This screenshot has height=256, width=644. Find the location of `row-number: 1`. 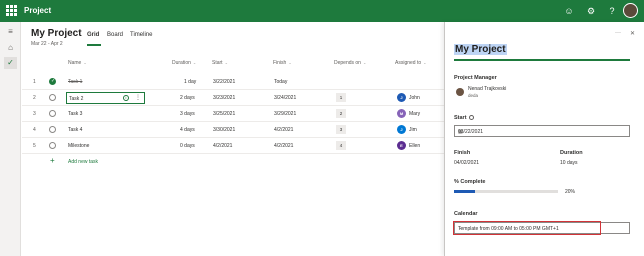

row-number: 1 is located at coordinates (34, 82).